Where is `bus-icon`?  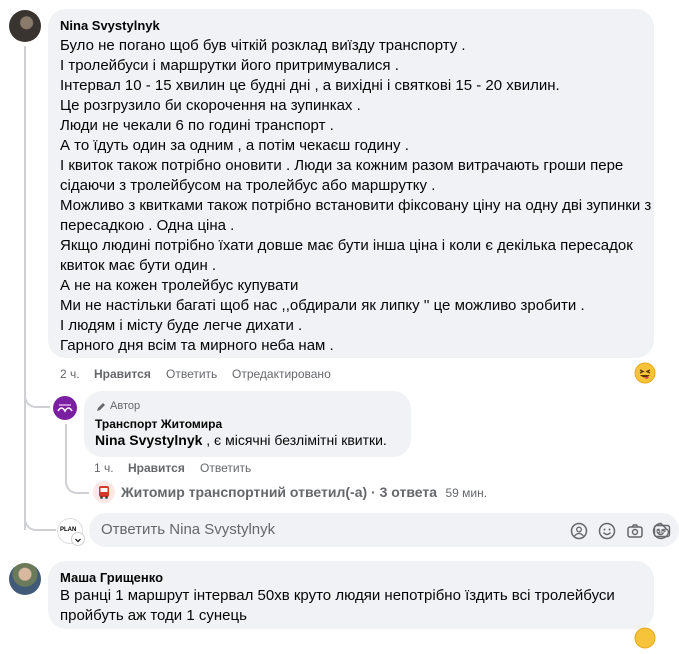
bus-icon is located at coordinates (104, 492).